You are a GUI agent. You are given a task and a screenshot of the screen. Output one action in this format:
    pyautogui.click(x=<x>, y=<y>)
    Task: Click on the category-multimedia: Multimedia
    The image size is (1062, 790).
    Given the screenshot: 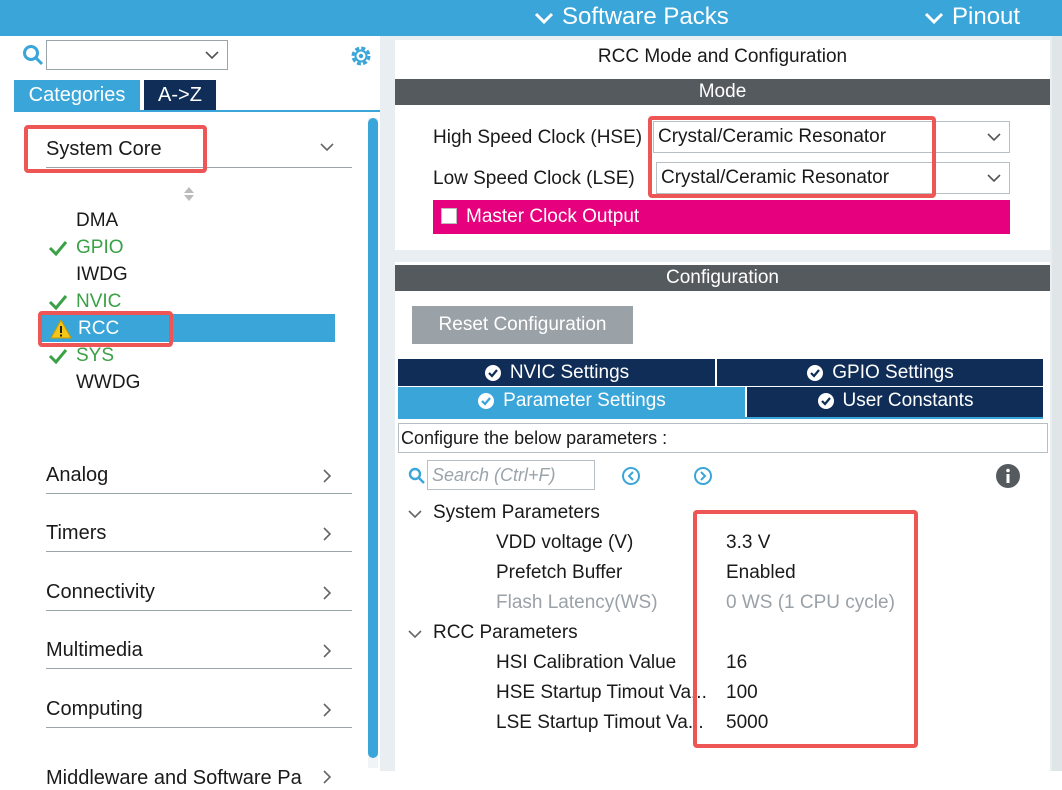 What is the action you would take?
    pyautogui.click(x=199, y=647)
    